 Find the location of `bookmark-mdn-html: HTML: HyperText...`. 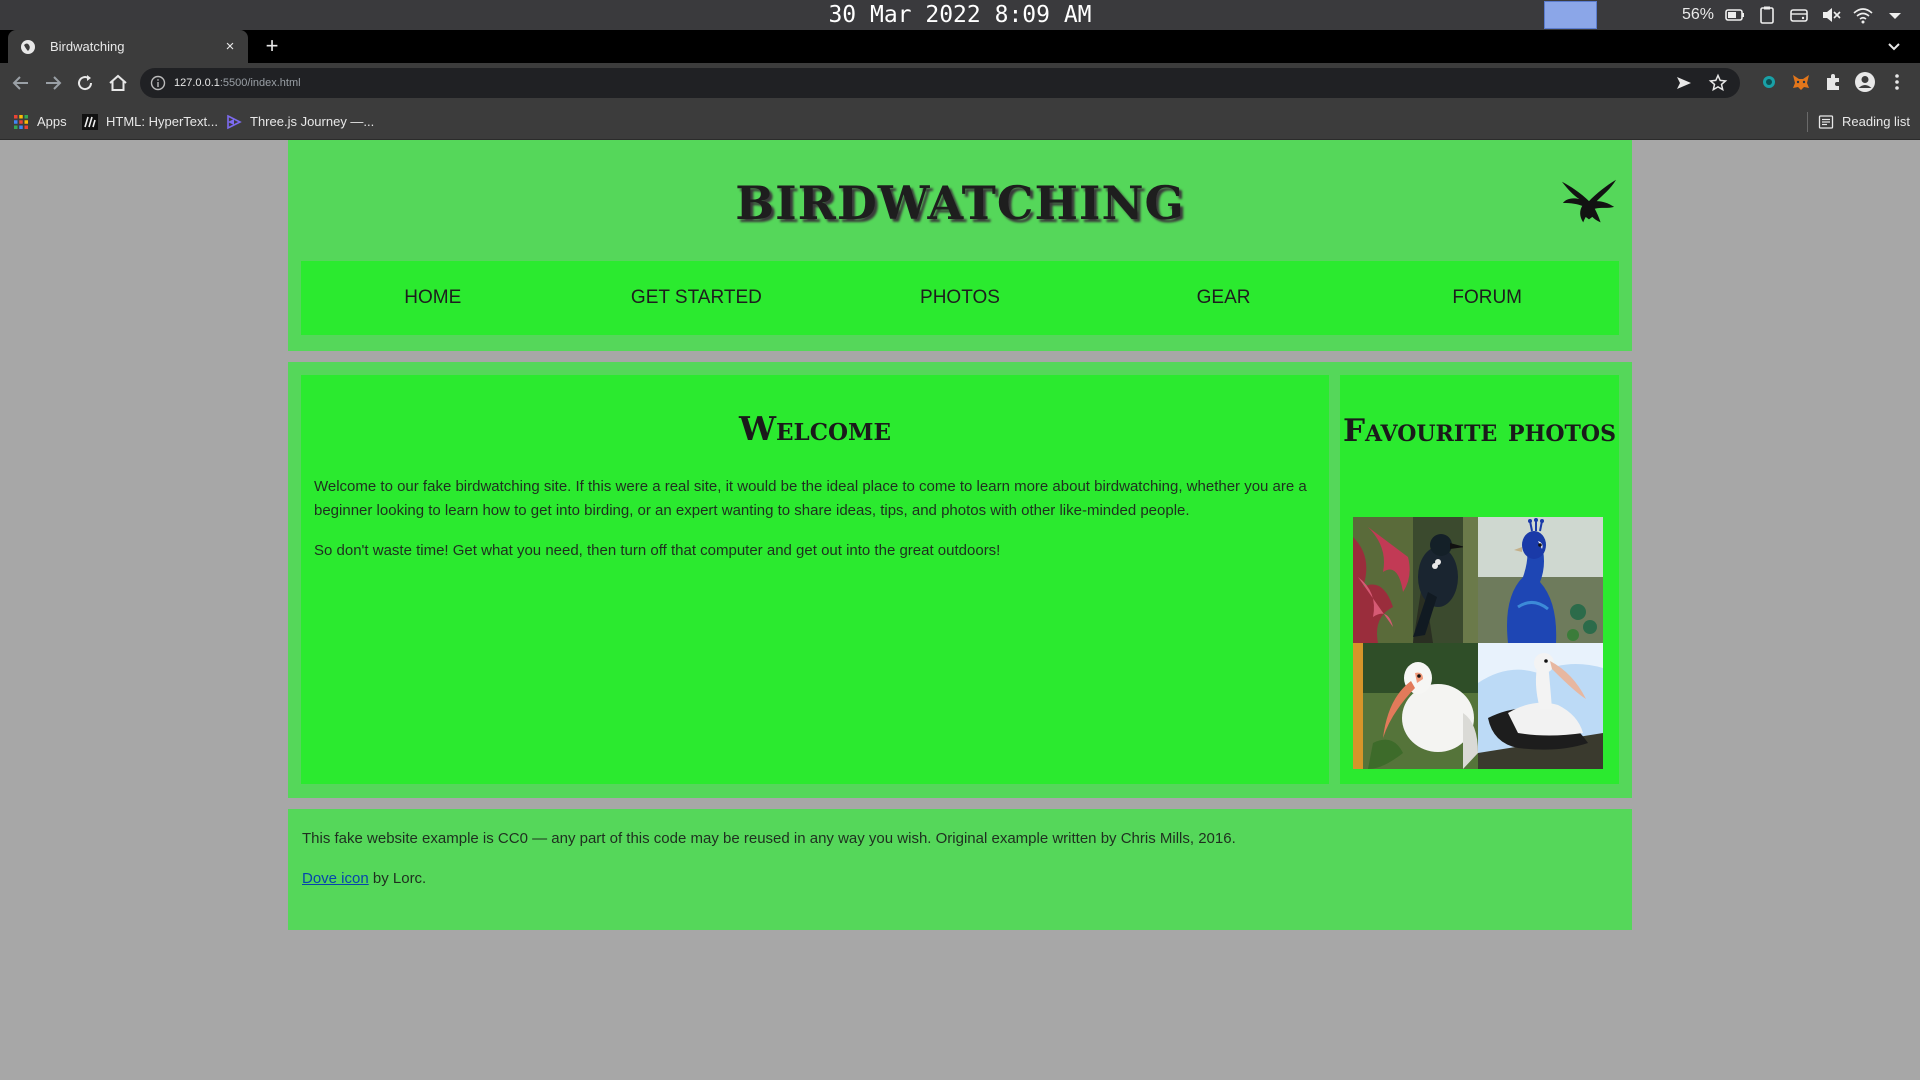

bookmark-mdn-html: HTML: HyperText... is located at coordinates (150, 121).